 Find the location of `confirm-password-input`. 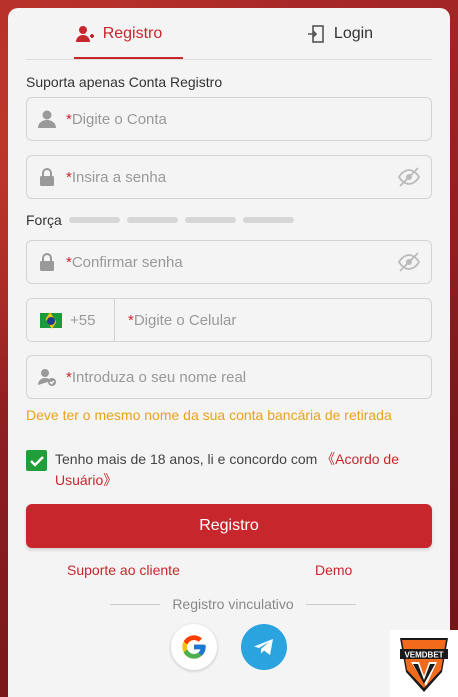

confirm-password-input is located at coordinates (227, 262).